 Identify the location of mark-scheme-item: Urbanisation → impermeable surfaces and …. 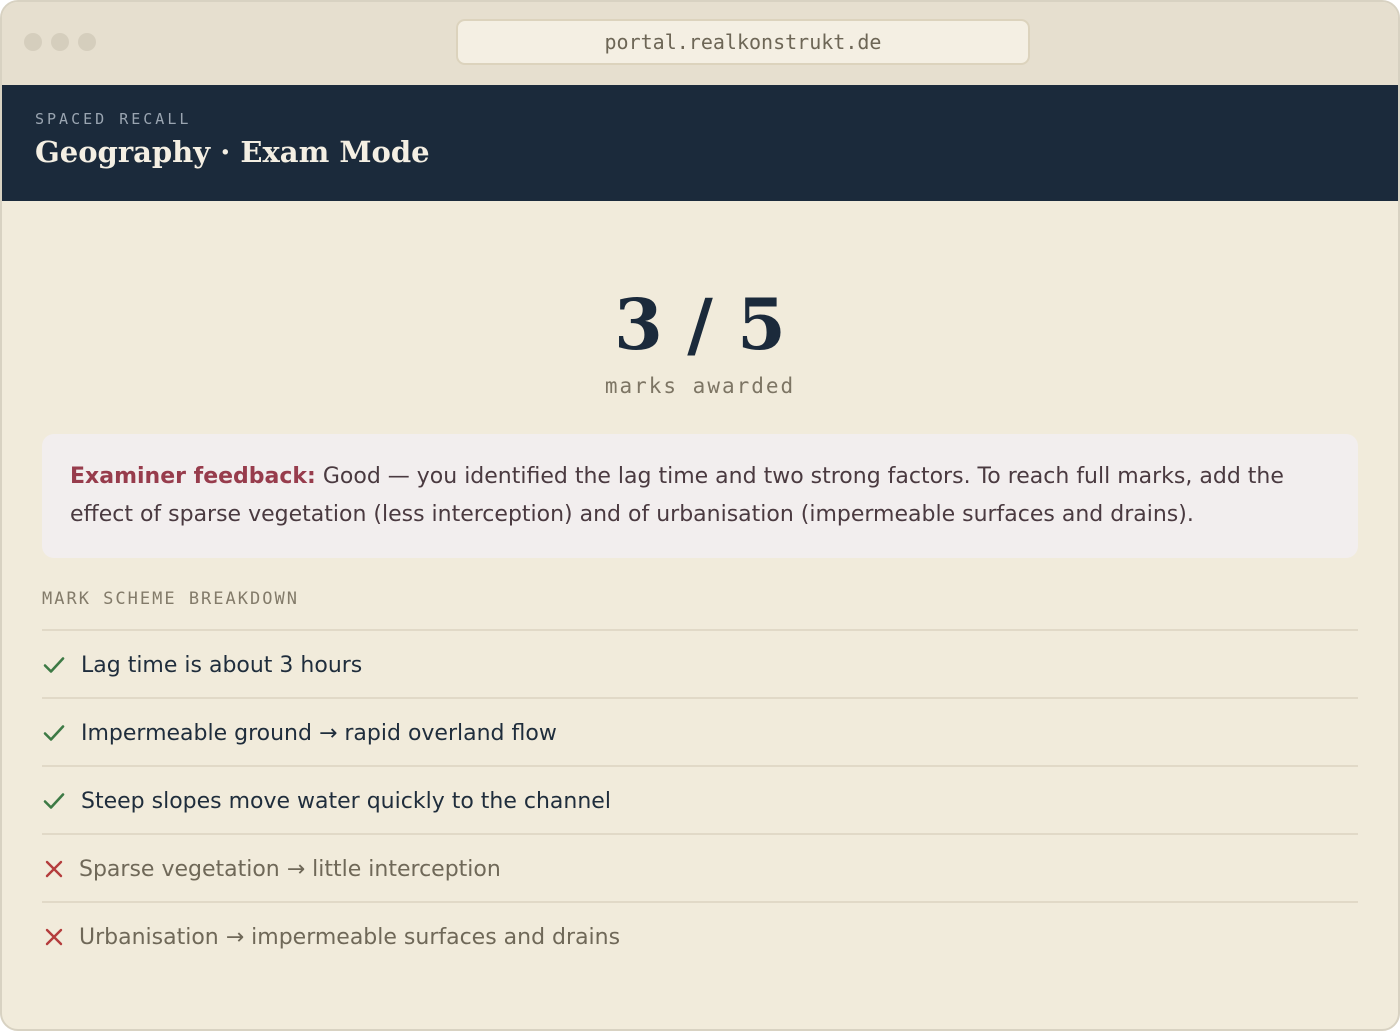
(700, 937).